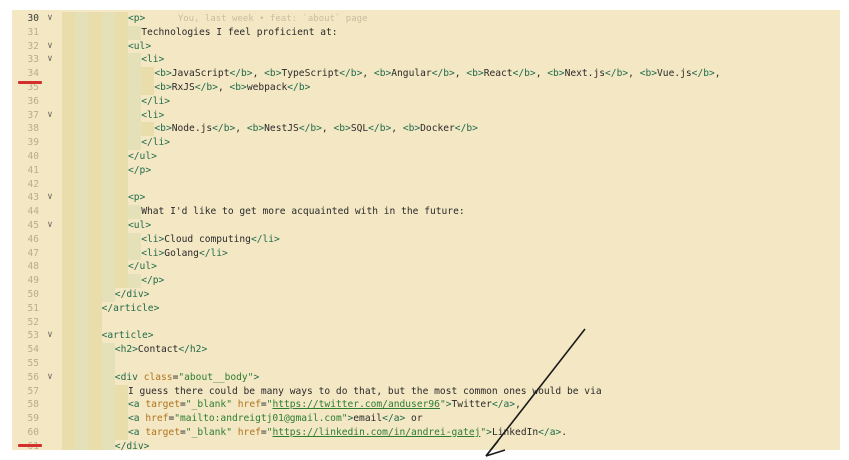  I want to click on code-line: 51 </article>, so click(426, 308).